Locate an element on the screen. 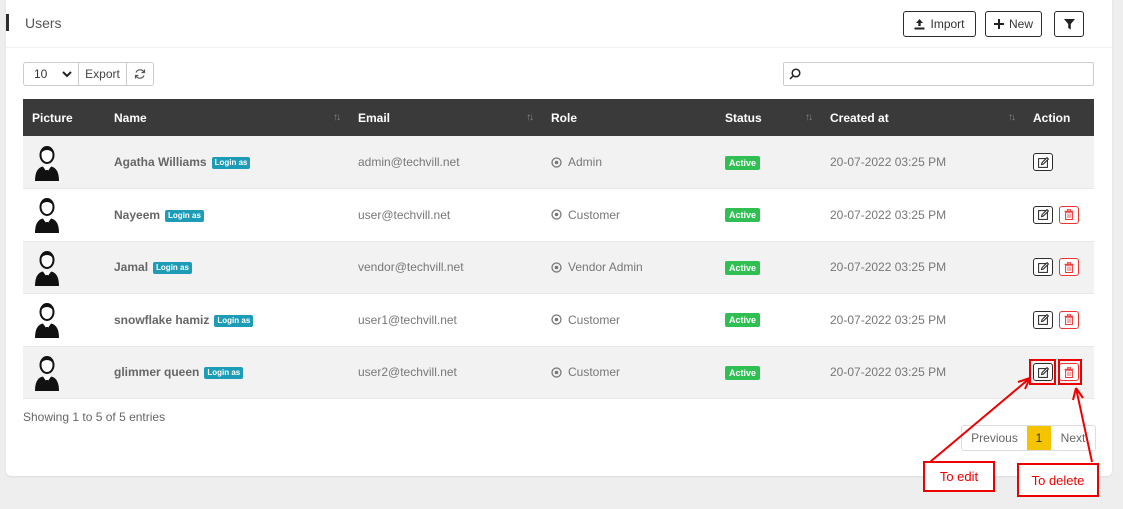 The height and width of the screenshot is (509, 1123). filter-icon is located at coordinates (1069, 23).